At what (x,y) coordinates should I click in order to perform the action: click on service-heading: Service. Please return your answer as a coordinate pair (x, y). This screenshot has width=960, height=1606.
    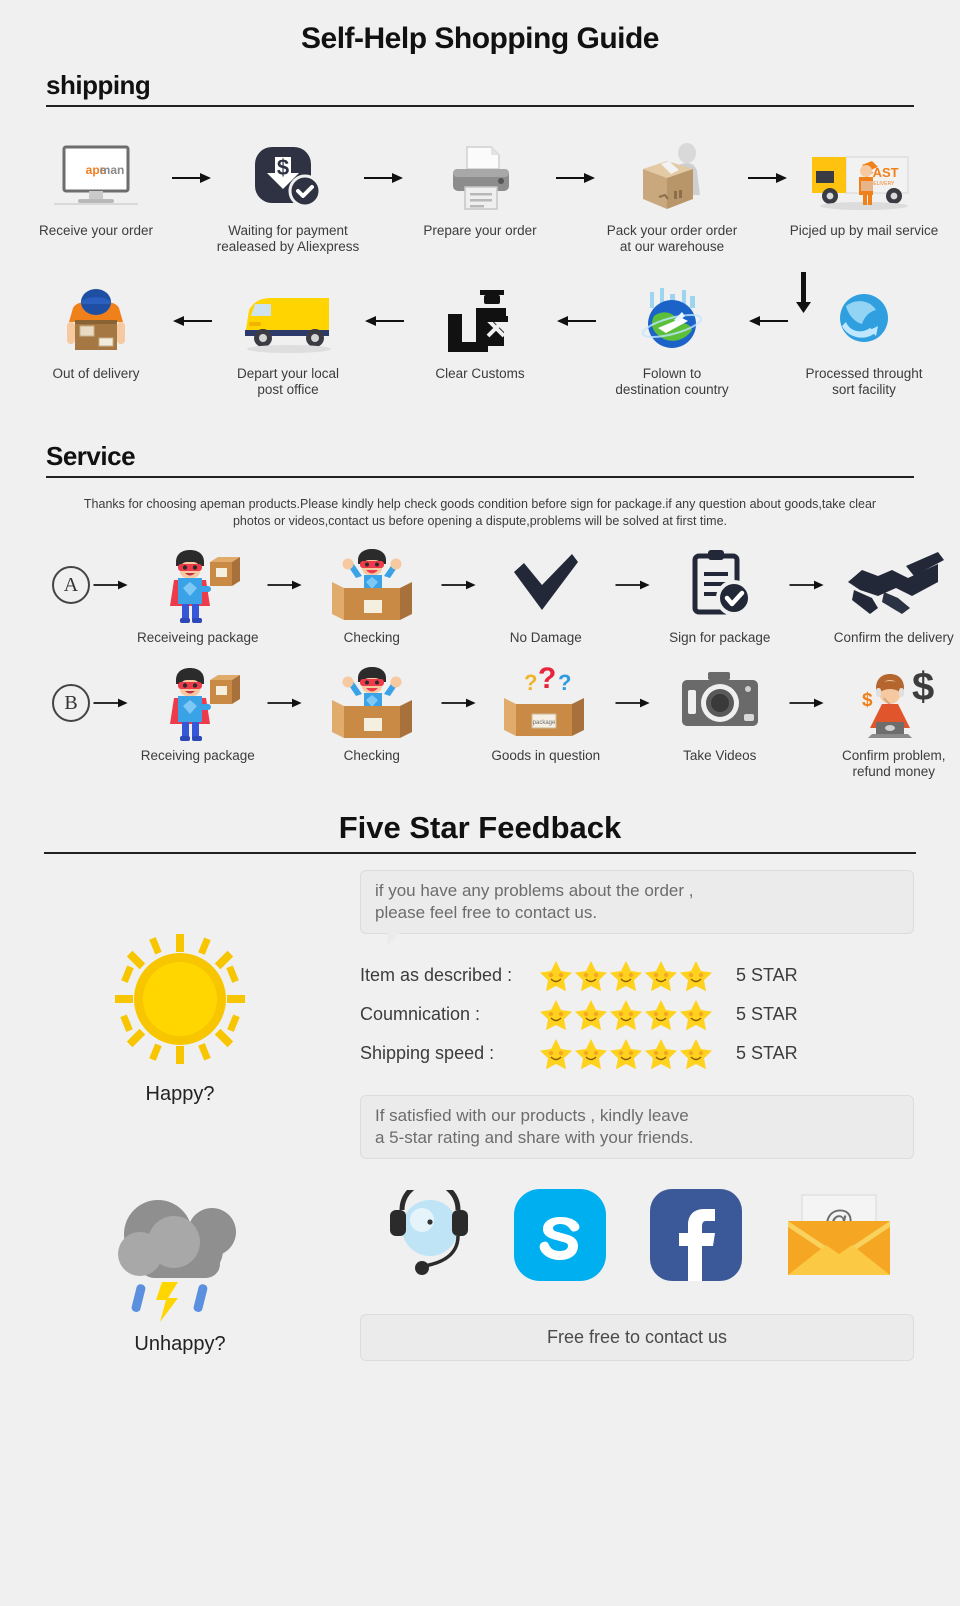
    Looking at the image, I should click on (91, 456).